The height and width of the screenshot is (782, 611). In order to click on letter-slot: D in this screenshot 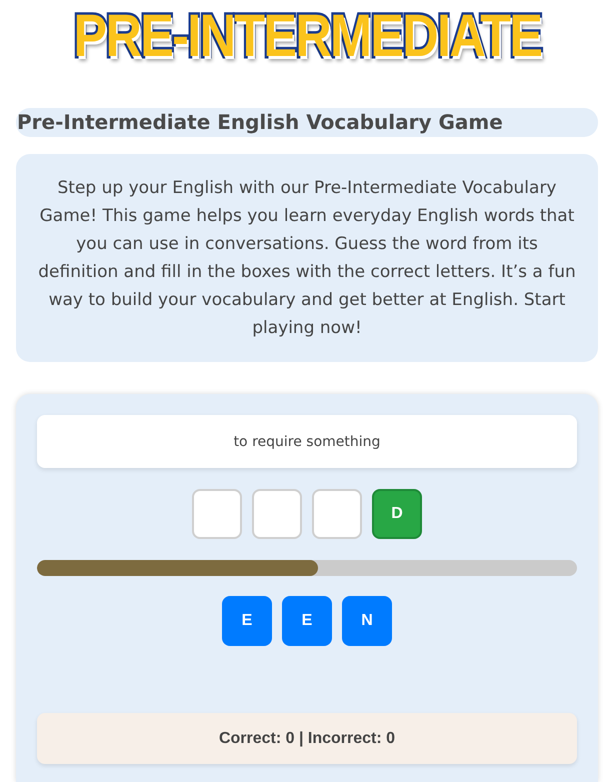, I will do `click(397, 514)`.